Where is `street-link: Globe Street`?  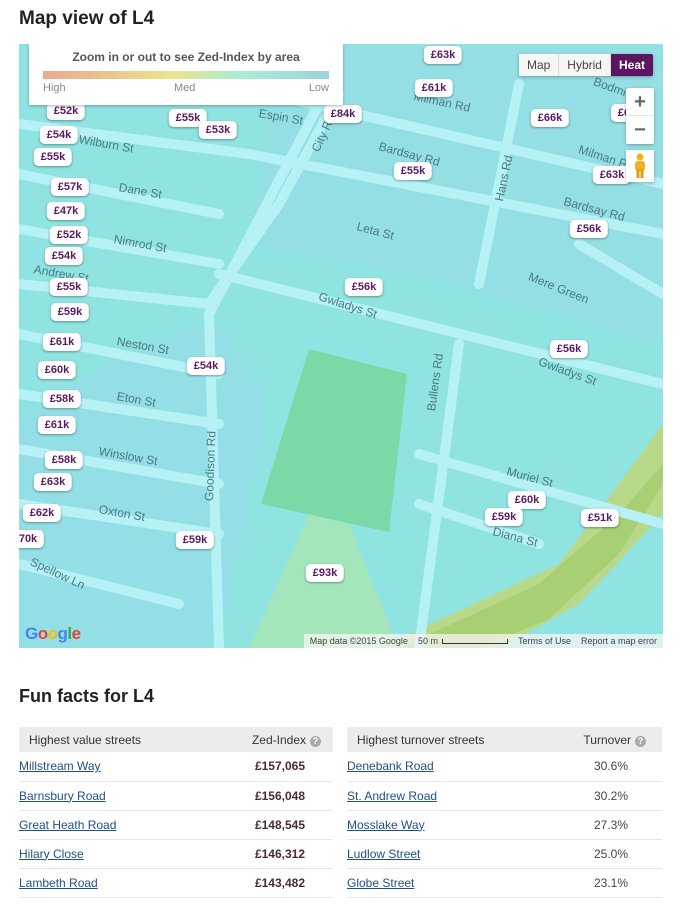
street-link: Globe Street is located at coordinates (380, 883).